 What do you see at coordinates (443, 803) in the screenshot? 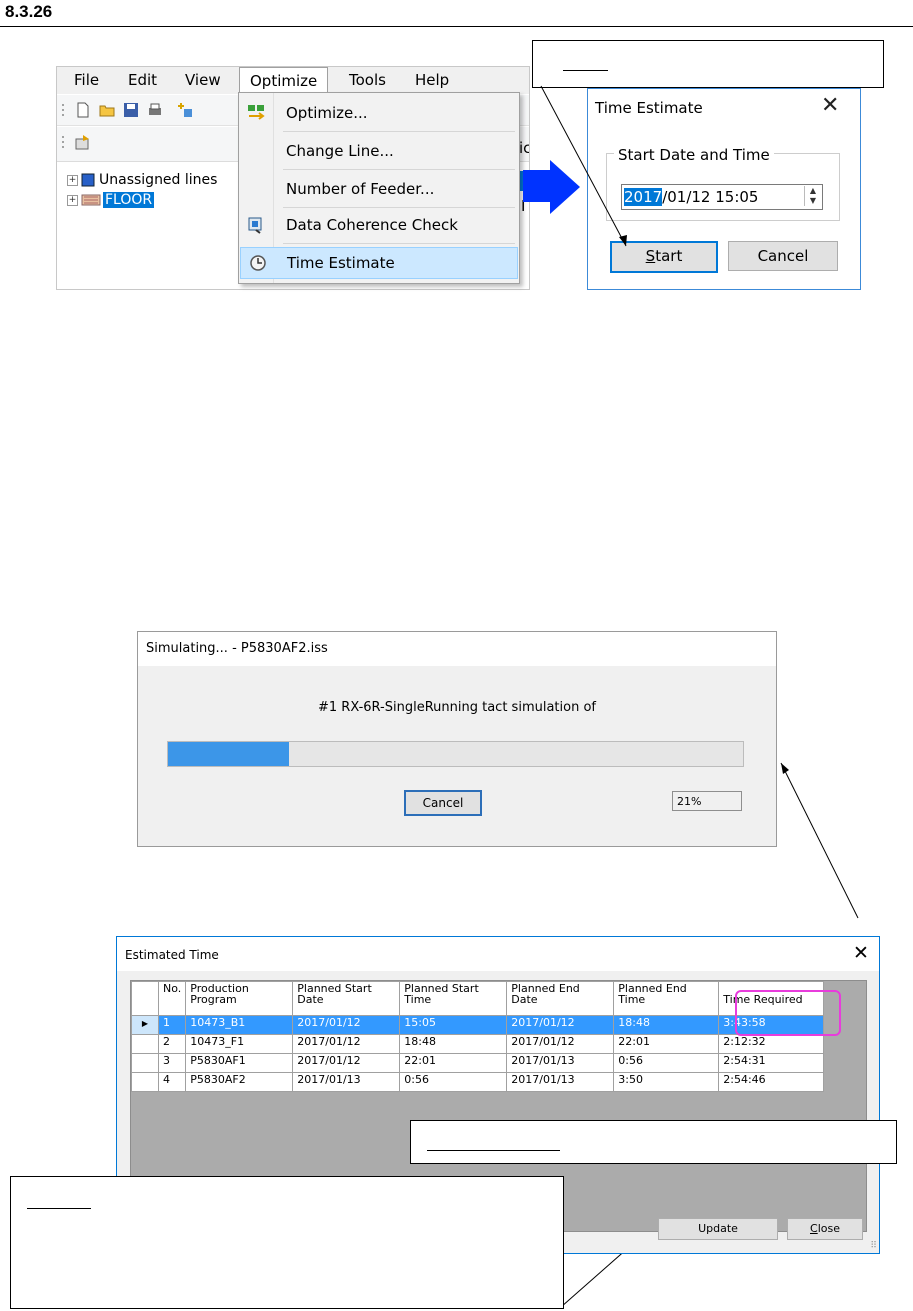
I see `cancel-button: Cancel` at bounding box center [443, 803].